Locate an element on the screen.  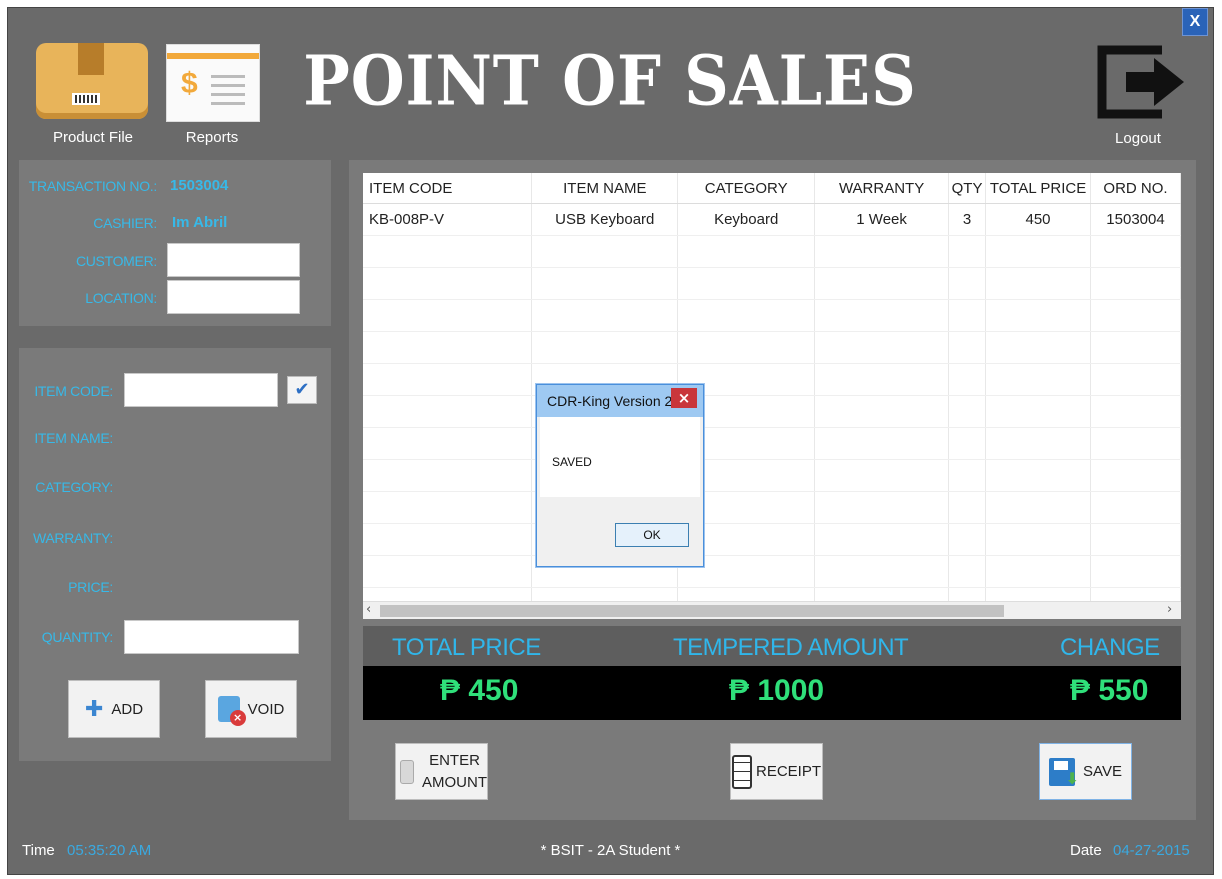
horizontal-scrollbar: ‹ › is located at coordinates (772, 610).